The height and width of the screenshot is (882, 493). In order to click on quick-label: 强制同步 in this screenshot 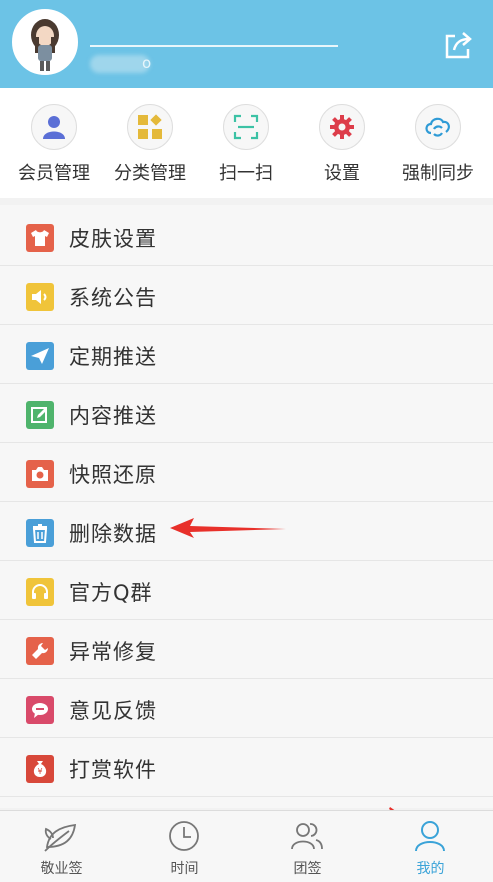, I will do `click(438, 173)`.